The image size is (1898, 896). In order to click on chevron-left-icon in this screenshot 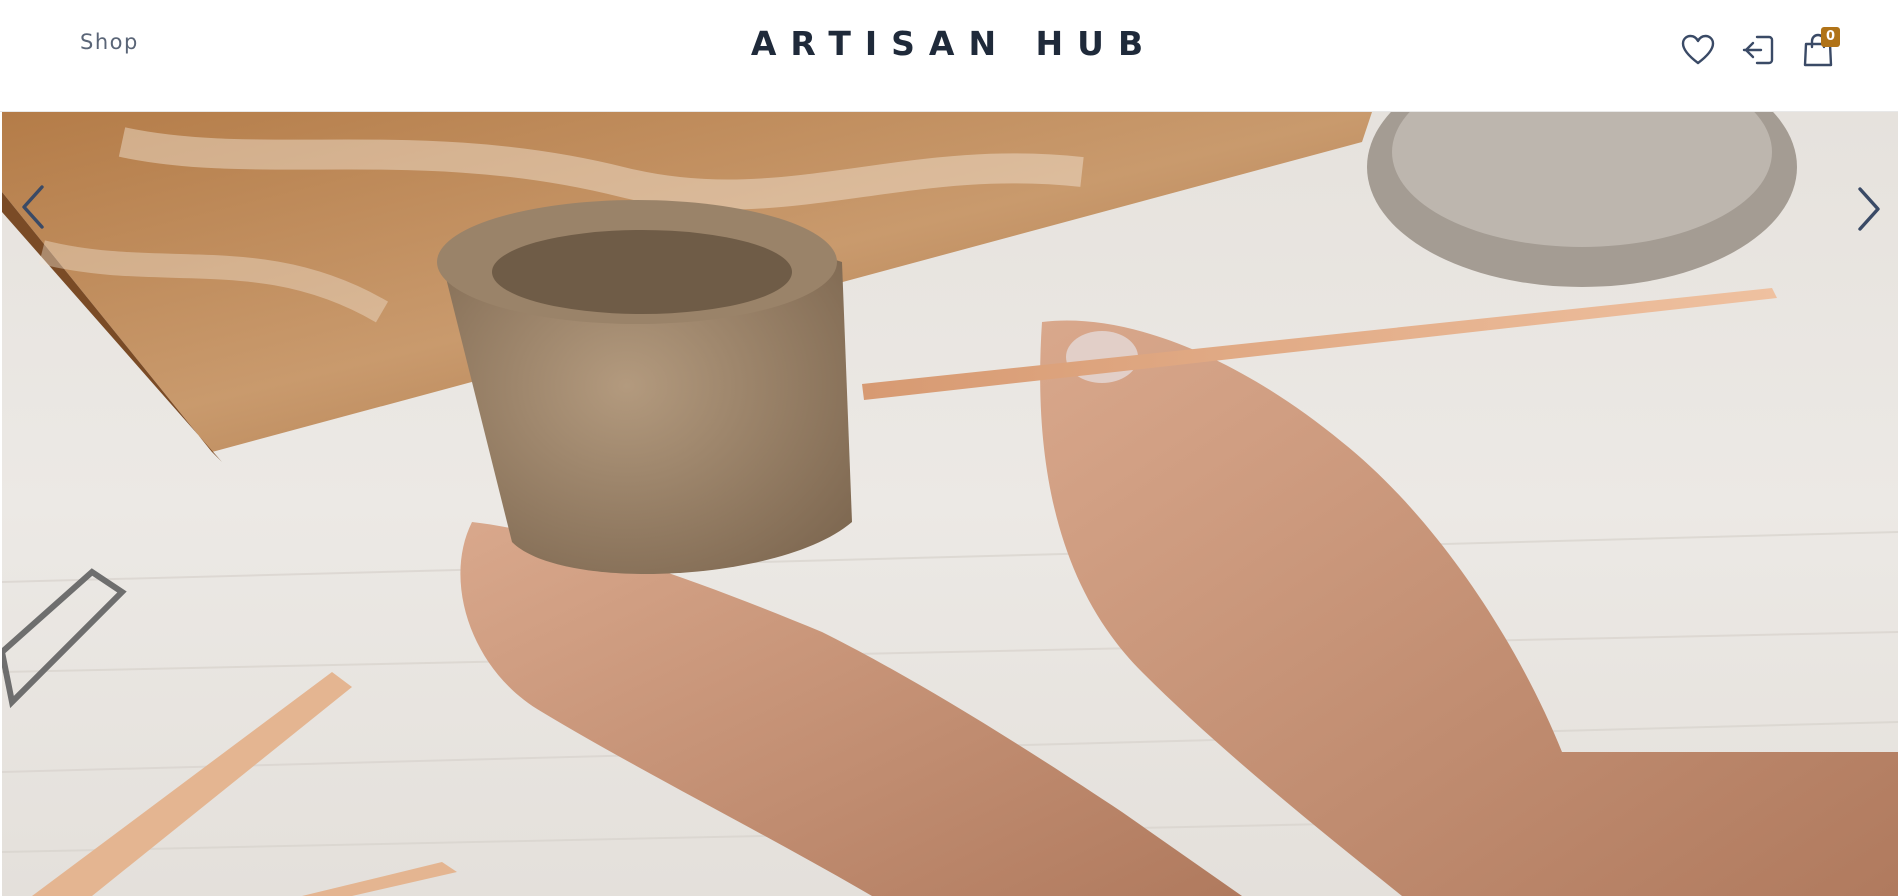, I will do `click(33, 207)`.